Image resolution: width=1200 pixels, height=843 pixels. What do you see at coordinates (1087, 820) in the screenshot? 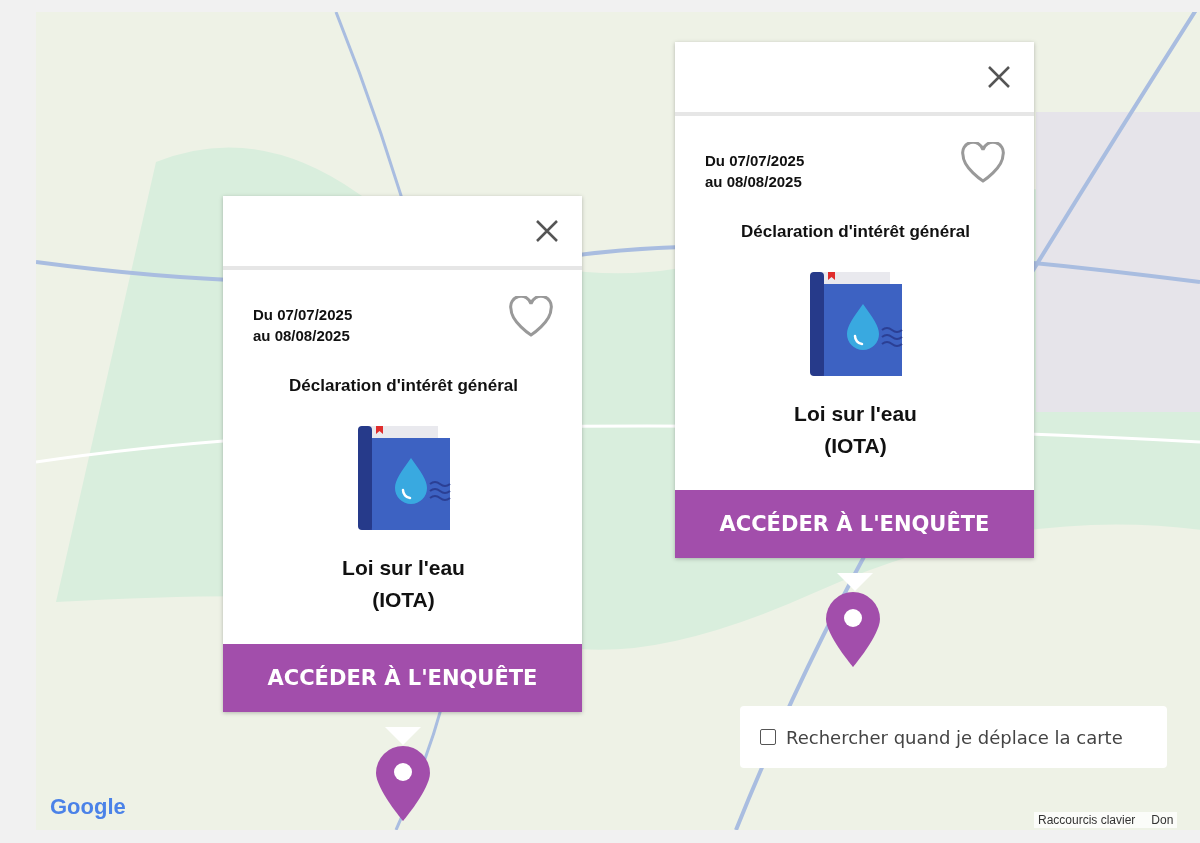
I see `attribution-link: Raccourcis clavier` at bounding box center [1087, 820].